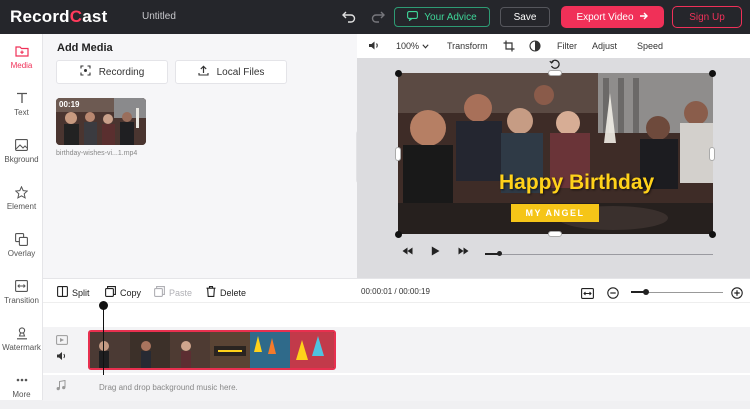  Describe the element at coordinates (555, 213) in the screenshot. I see `overlay-subtitle-text: MY ANGEL` at that location.